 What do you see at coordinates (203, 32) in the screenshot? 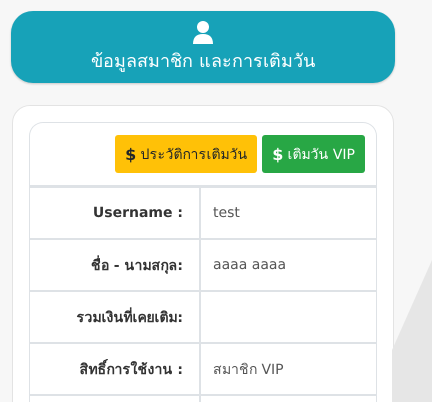
I see `user-icon` at bounding box center [203, 32].